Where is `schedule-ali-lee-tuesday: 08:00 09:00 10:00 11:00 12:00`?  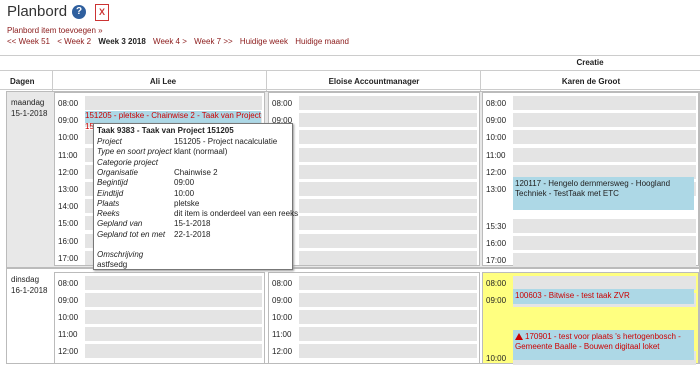
schedule-ali-lee-tuesday: 08:00 09:00 10:00 11:00 12:00 is located at coordinates (159, 318).